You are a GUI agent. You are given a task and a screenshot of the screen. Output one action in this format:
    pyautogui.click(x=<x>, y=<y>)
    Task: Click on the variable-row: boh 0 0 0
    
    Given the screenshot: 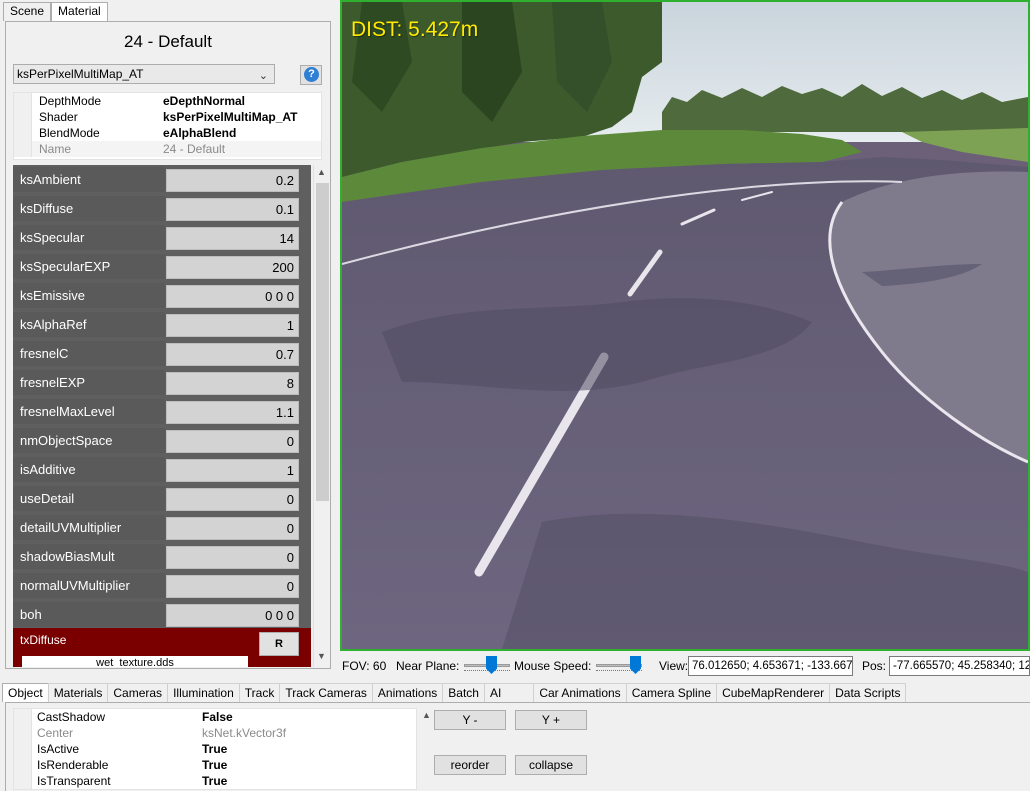 What is the action you would take?
    pyautogui.click(x=162, y=614)
    